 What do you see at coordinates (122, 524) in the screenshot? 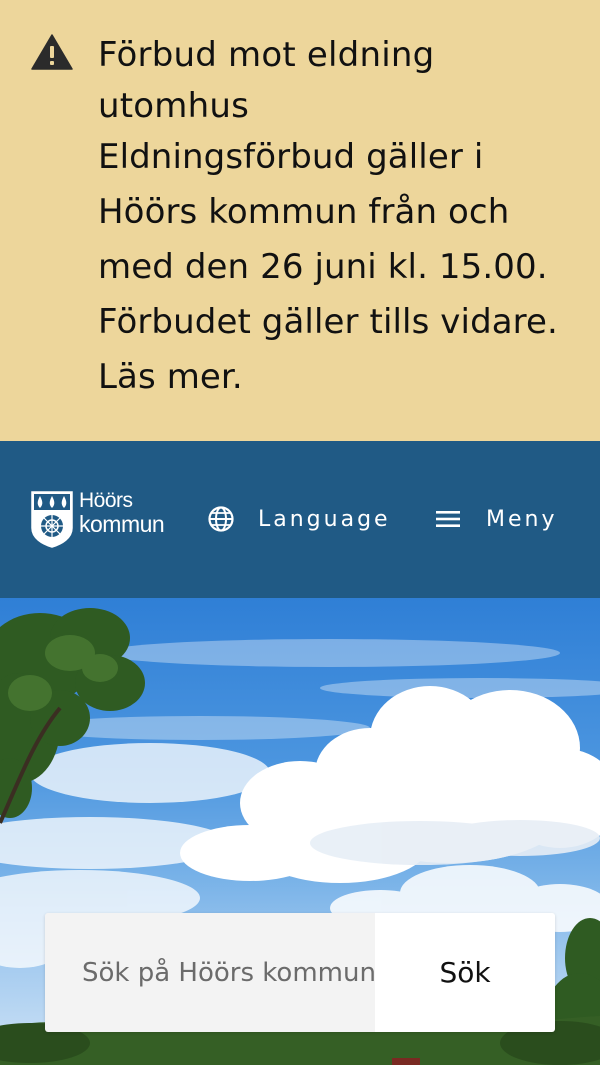
I see `logo-line-2: kommun` at bounding box center [122, 524].